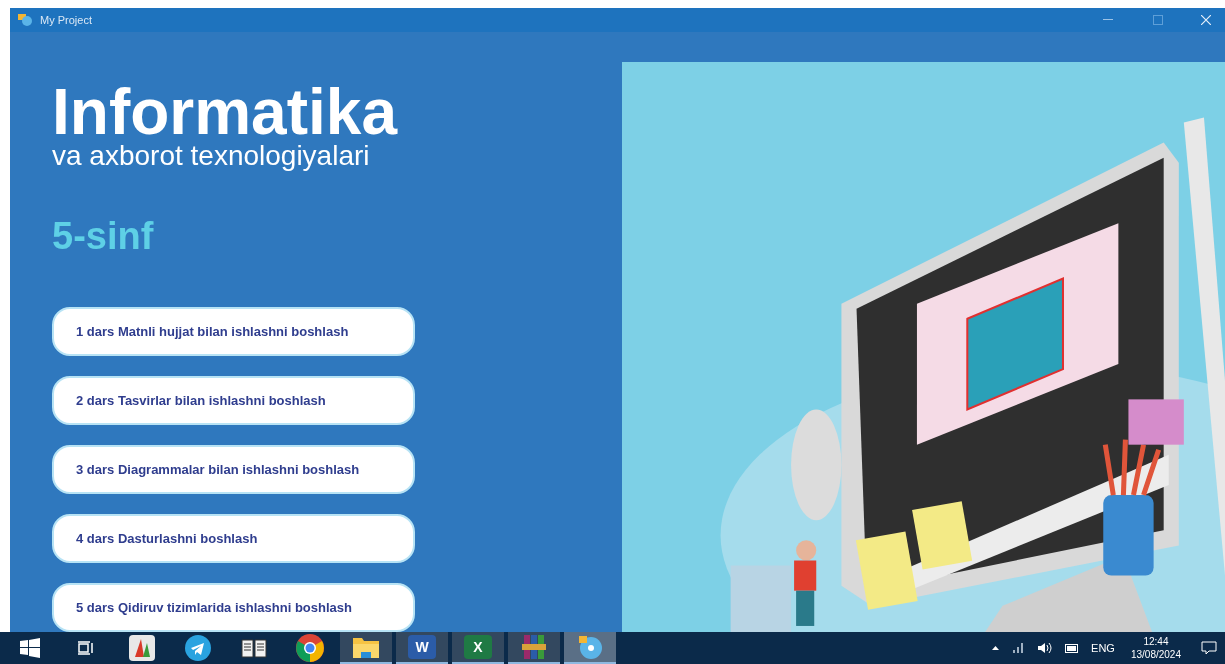 The width and height of the screenshot is (1225, 664). Describe the element at coordinates (86, 648) in the screenshot. I see `task-view-icon` at that location.